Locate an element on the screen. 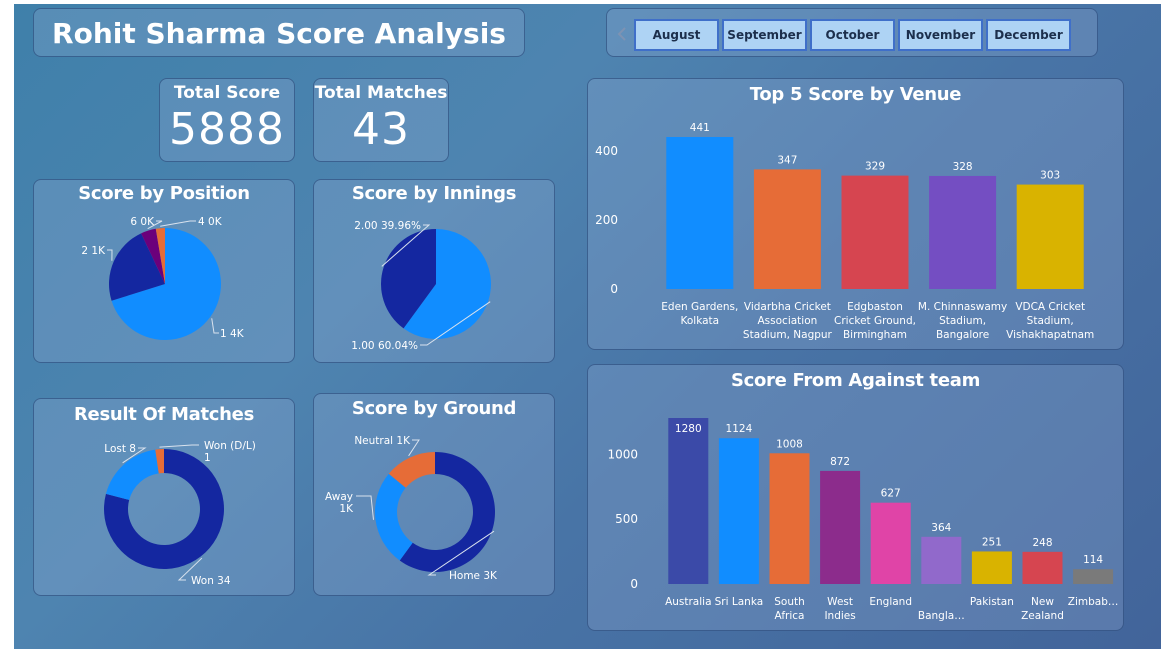 The height and width of the screenshot is (653, 1173). chart-team-bar-bangla is located at coordinates (941, 560).